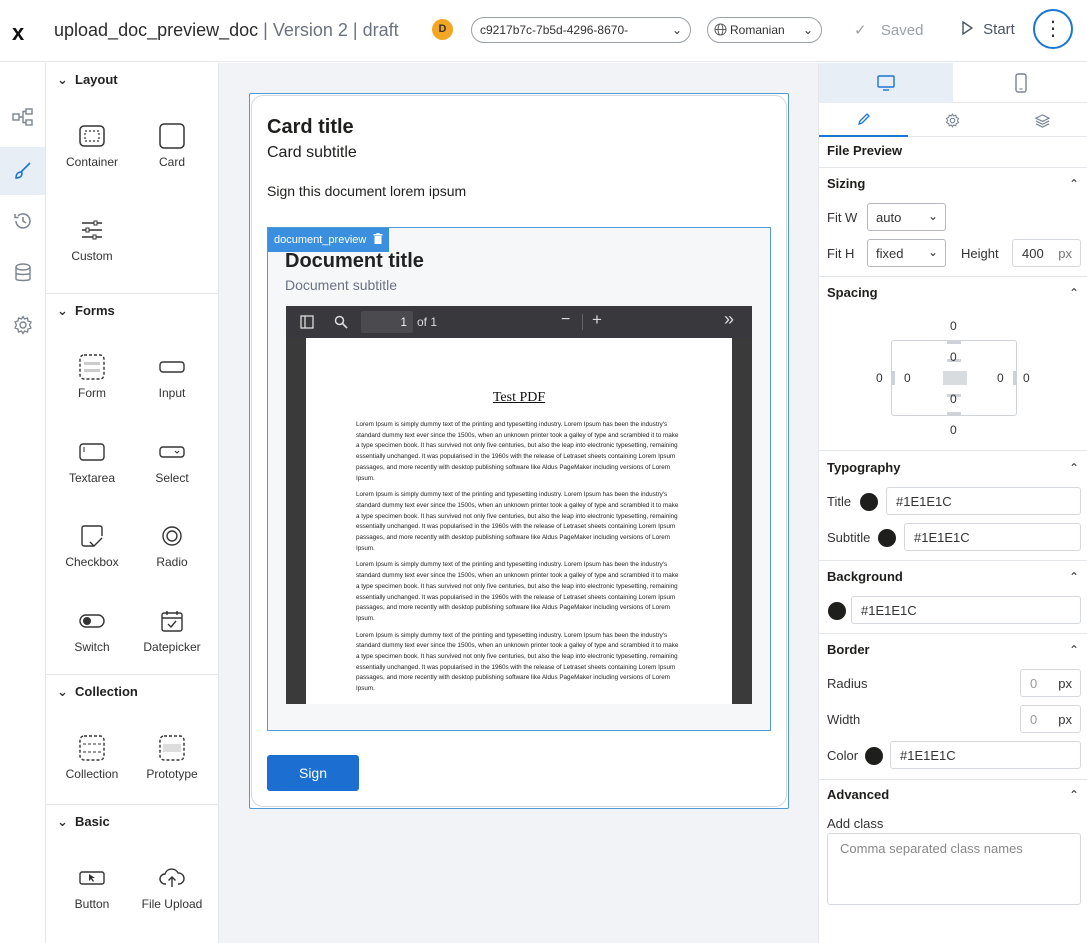  I want to click on sign-button: Sign, so click(313, 773).